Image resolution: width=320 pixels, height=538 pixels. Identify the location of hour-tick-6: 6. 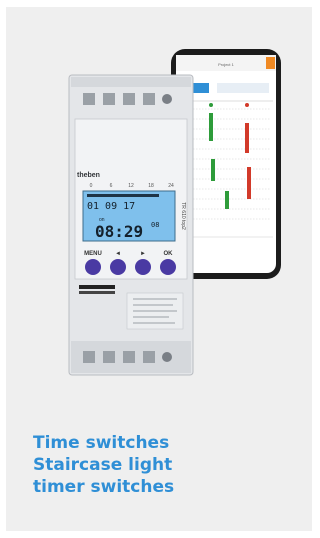
(111, 186).